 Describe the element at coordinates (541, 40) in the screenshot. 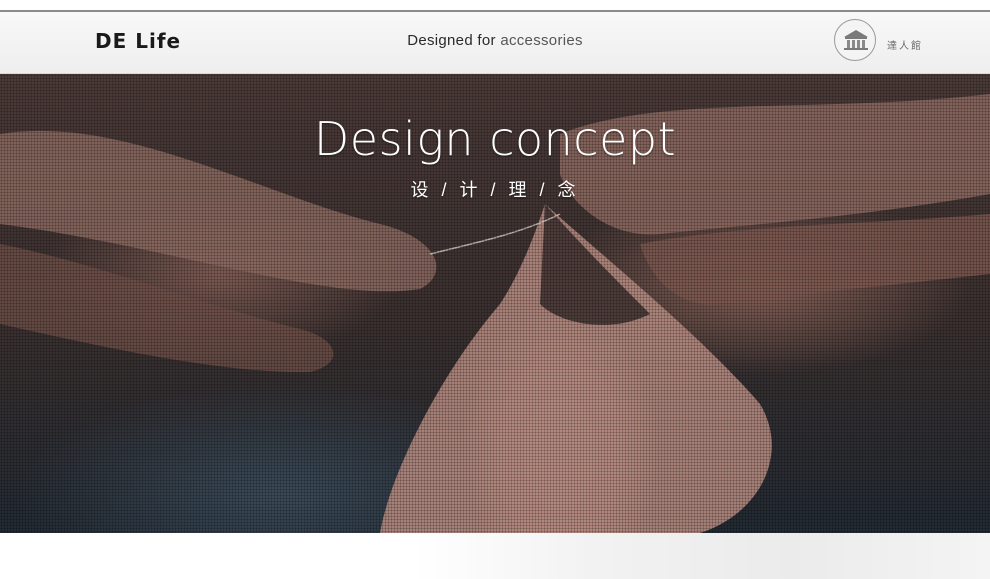

I see `tagline-accent: accessories` at that location.